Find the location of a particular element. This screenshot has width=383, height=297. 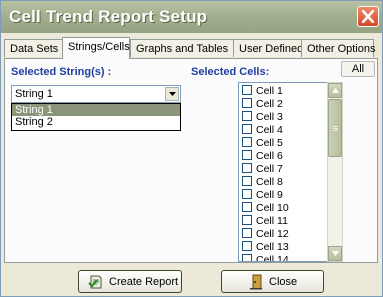

cell-label: Cell 12 is located at coordinates (272, 234).